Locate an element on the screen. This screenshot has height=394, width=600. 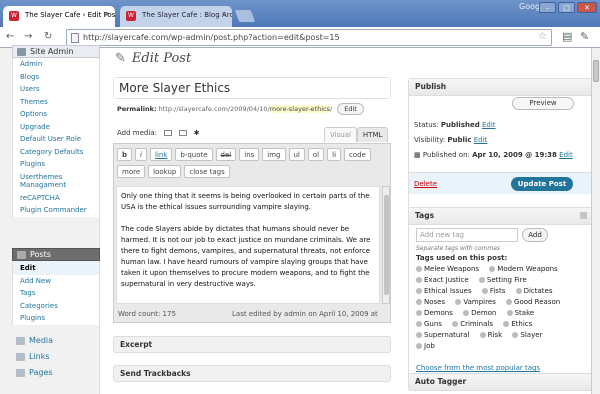
published-edit-link: Edit is located at coordinates (566, 155).